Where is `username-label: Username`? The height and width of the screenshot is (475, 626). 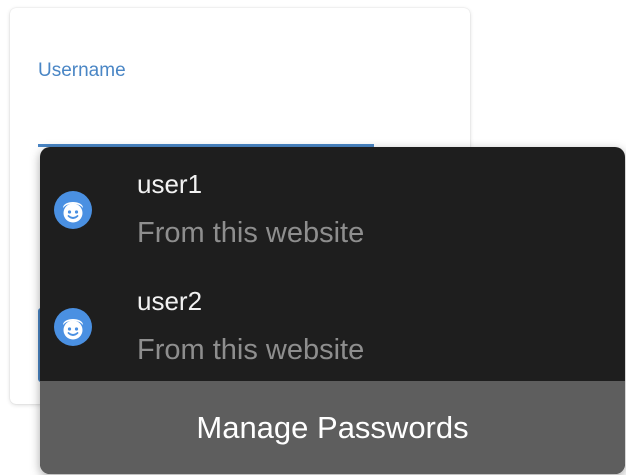 username-label: Username is located at coordinates (82, 70).